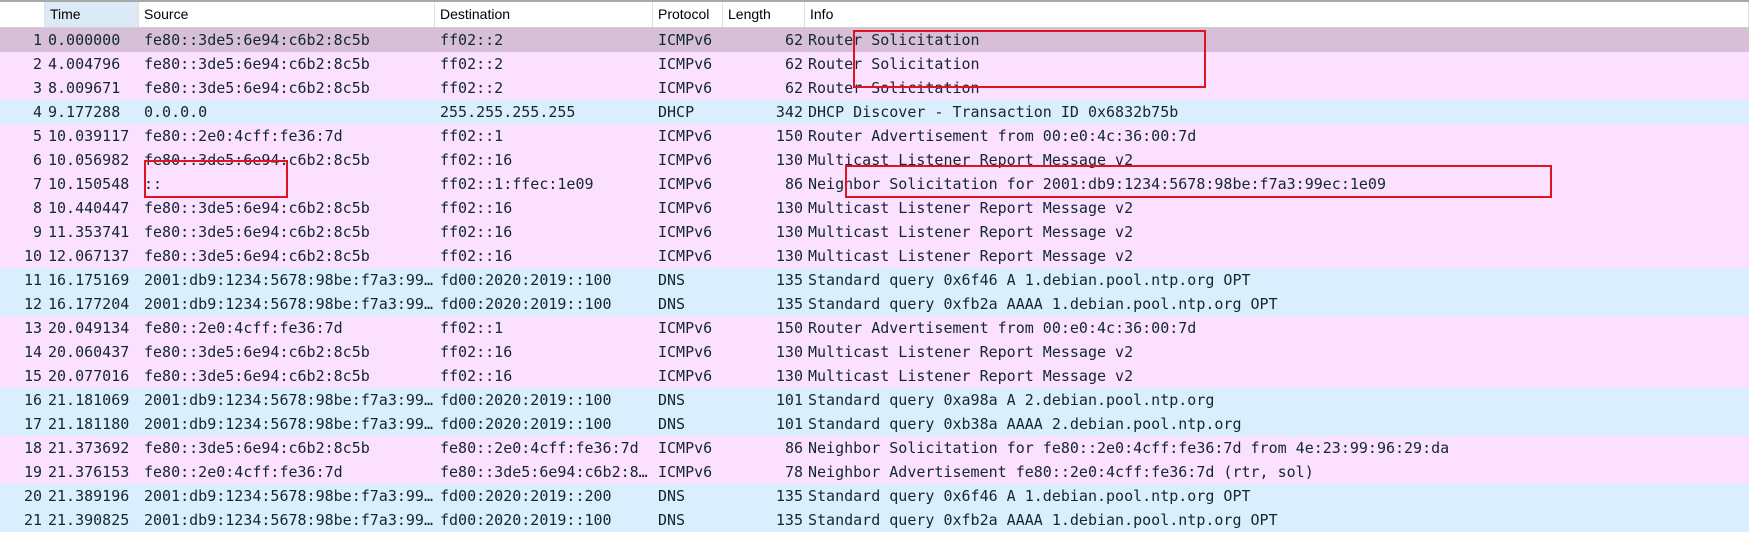 The height and width of the screenshot is (542, 1749). Describe the element at coordinates (539, 448) in the screenshot. I see `packet-destination: fe80::2e0:4cff:fe36:7d` at that location.